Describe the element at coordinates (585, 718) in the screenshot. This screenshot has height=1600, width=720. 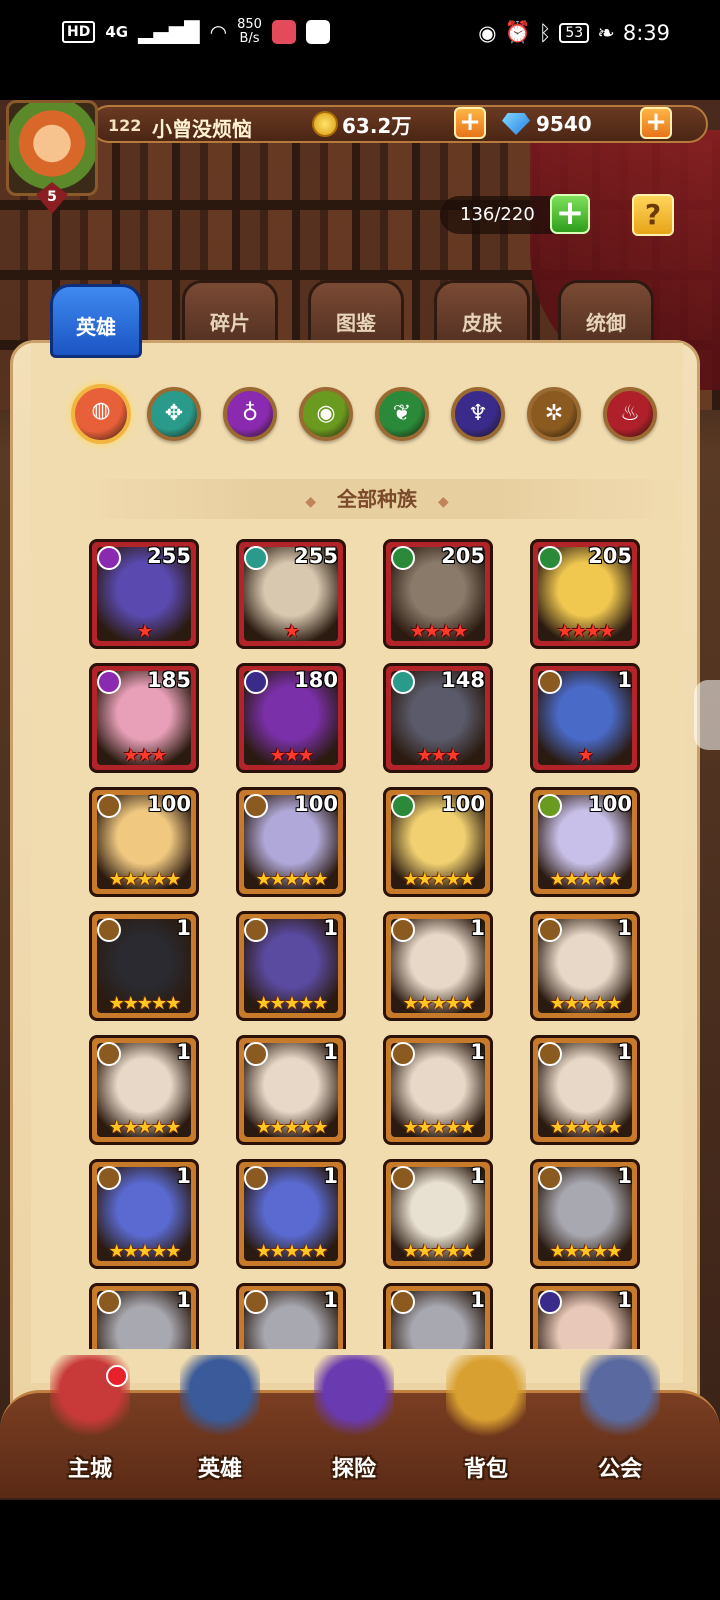
I see `hero-card: 1 ★` at that location.